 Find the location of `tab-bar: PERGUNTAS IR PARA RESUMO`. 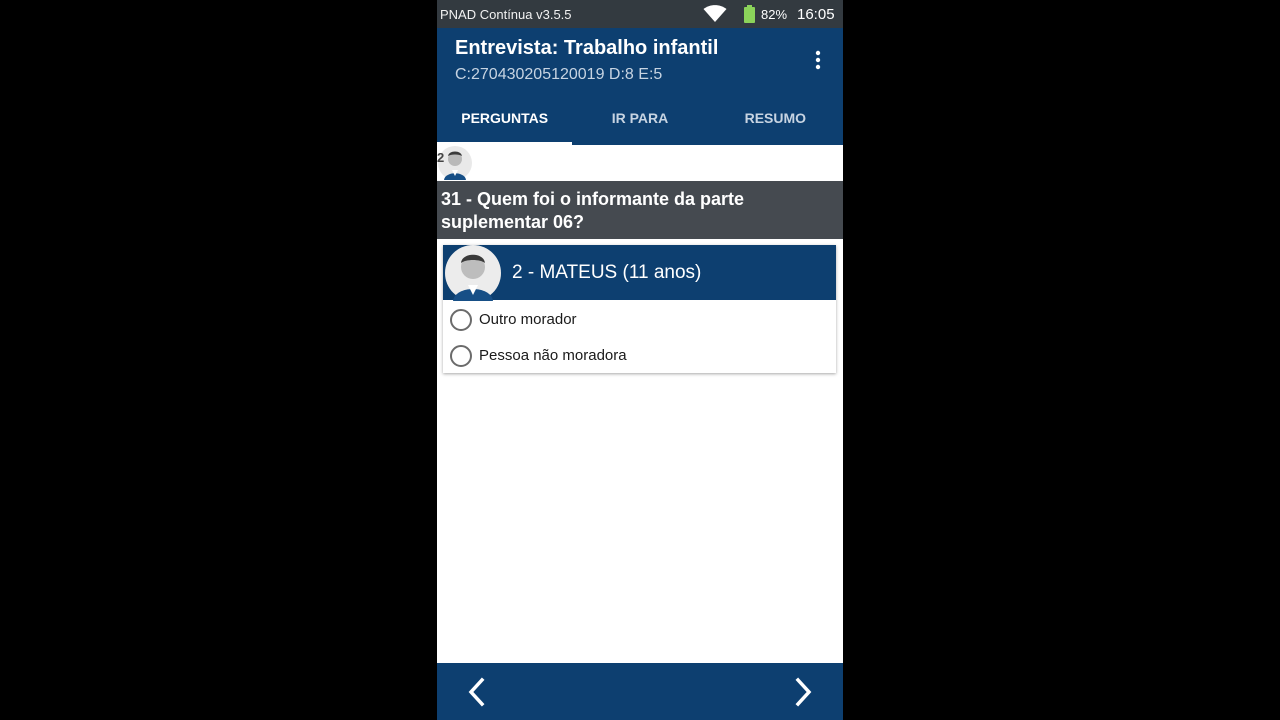

tab-bar: PERGUNTAS IR PARA RESUMO is located at coordinates (640, 117).